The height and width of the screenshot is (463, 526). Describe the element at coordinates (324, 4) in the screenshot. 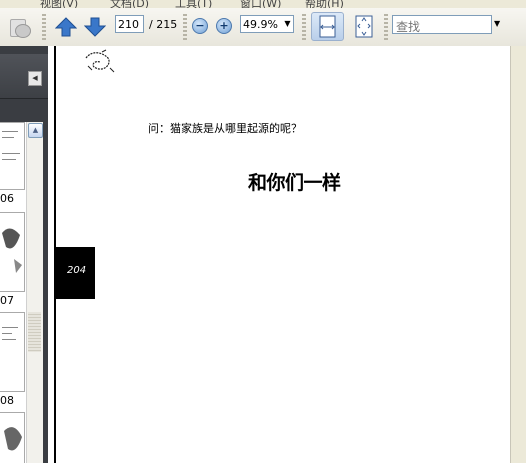

I see `menu-help: 帮助(H)` at that location.